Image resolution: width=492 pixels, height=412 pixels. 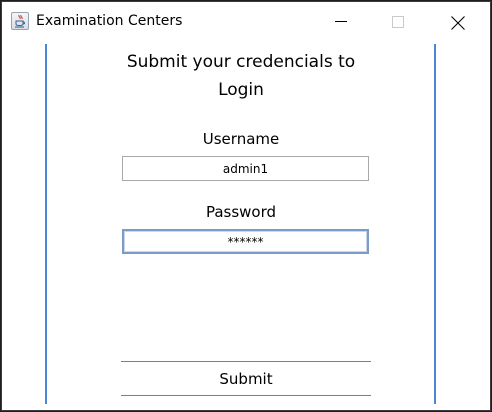 What do you see at coordinates (245, 241) in the screenshot?
I see `password-field` at bounding box center [245, 241].